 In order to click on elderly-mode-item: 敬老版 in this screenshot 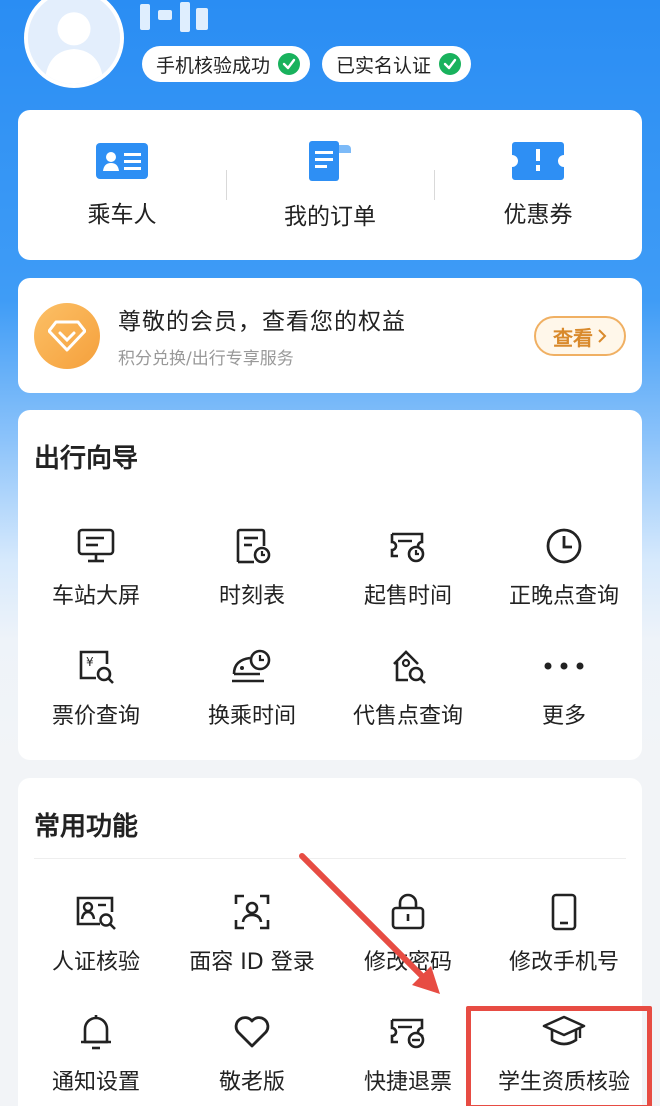, I will do `click(252, 1053)`.